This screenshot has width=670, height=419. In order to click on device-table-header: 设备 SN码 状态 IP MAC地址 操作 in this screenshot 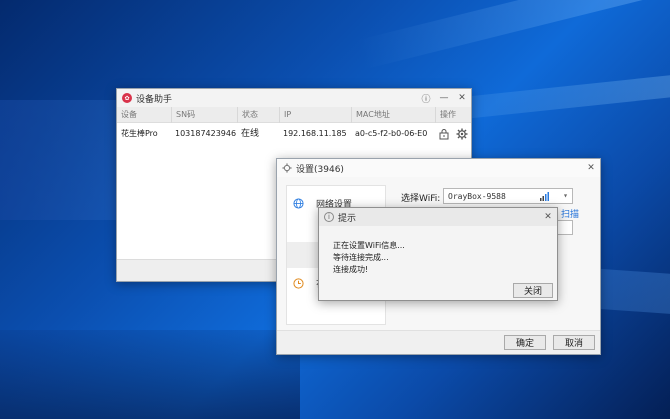, I will do `click(294, 115)`.